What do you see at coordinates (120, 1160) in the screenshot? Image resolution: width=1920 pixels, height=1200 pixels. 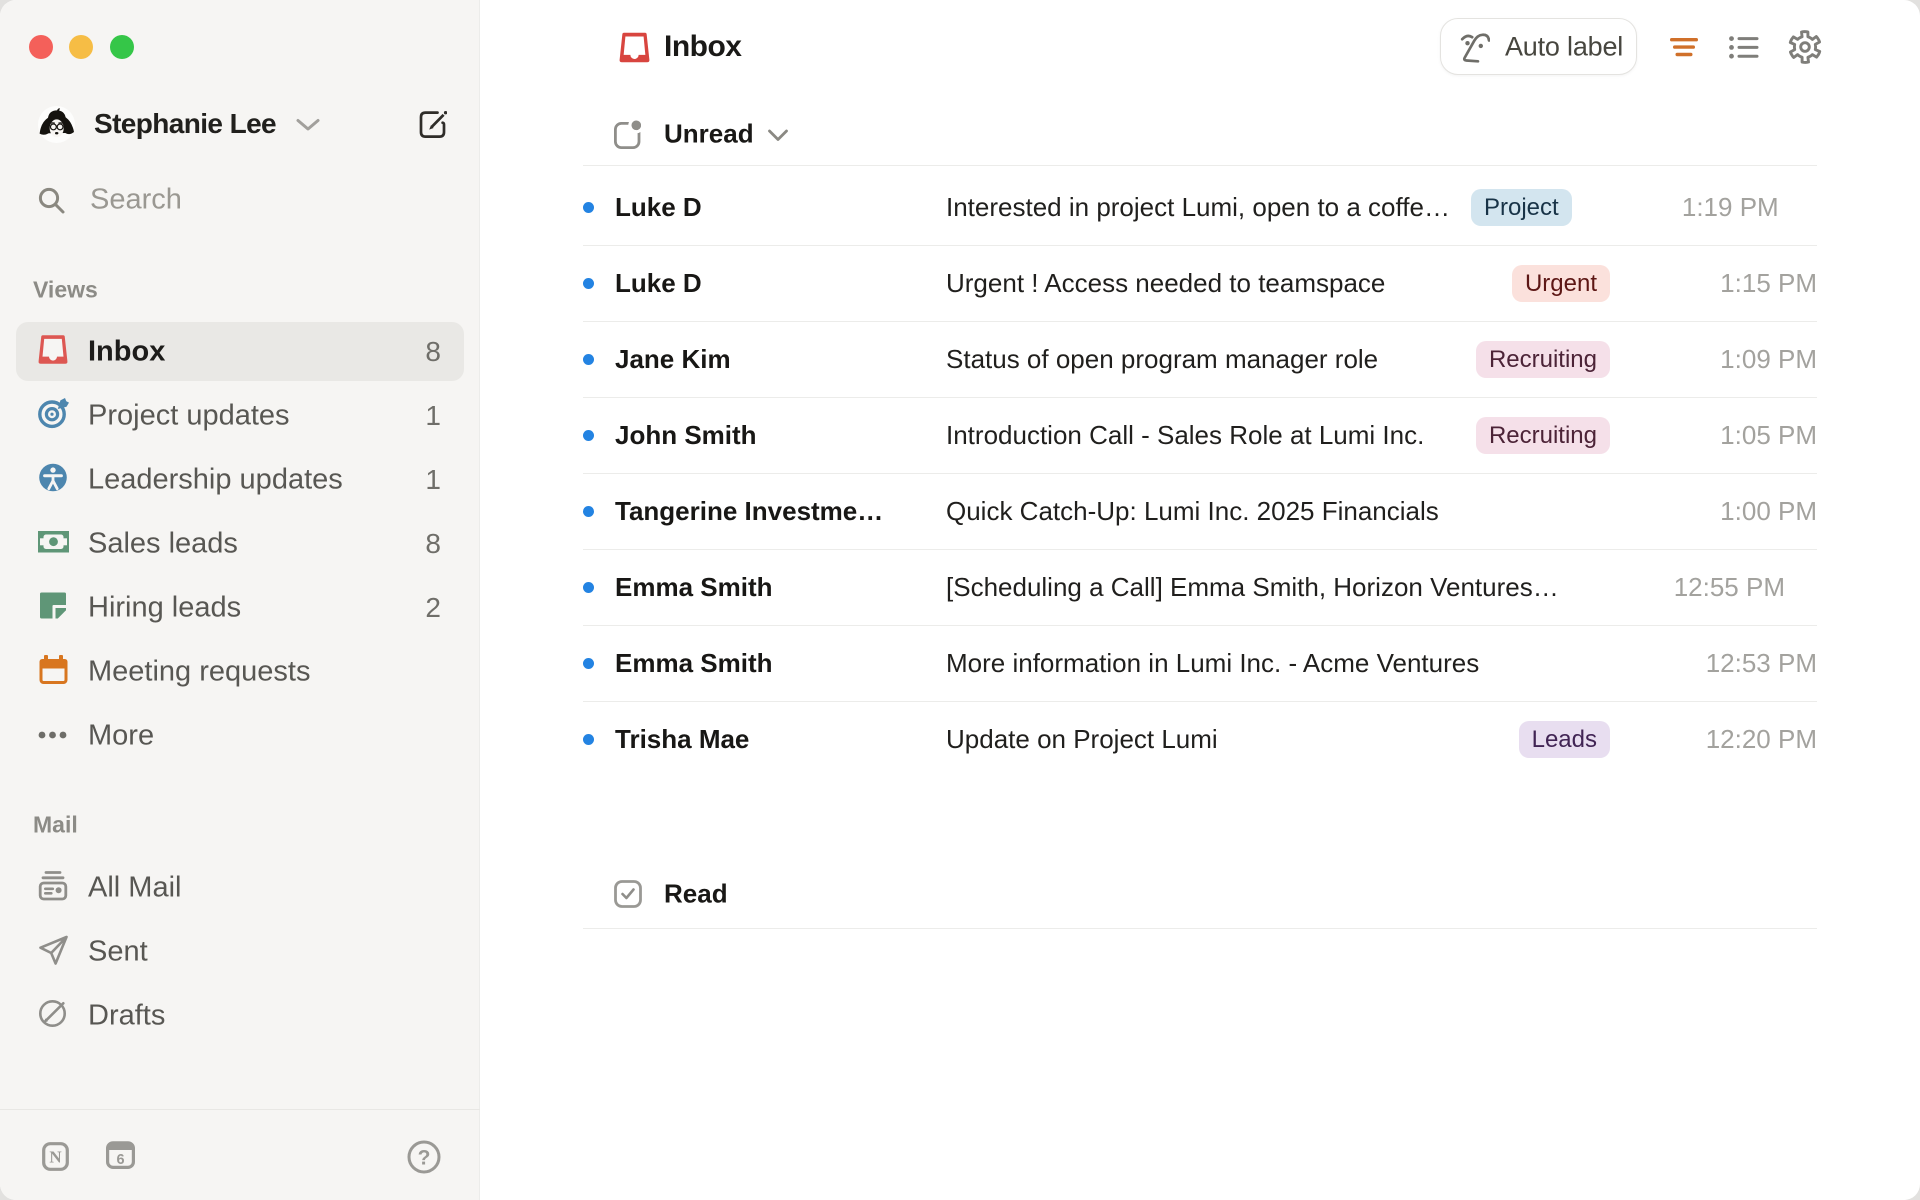 I see `svg-text: 6` at bounding box center [120, 1160].